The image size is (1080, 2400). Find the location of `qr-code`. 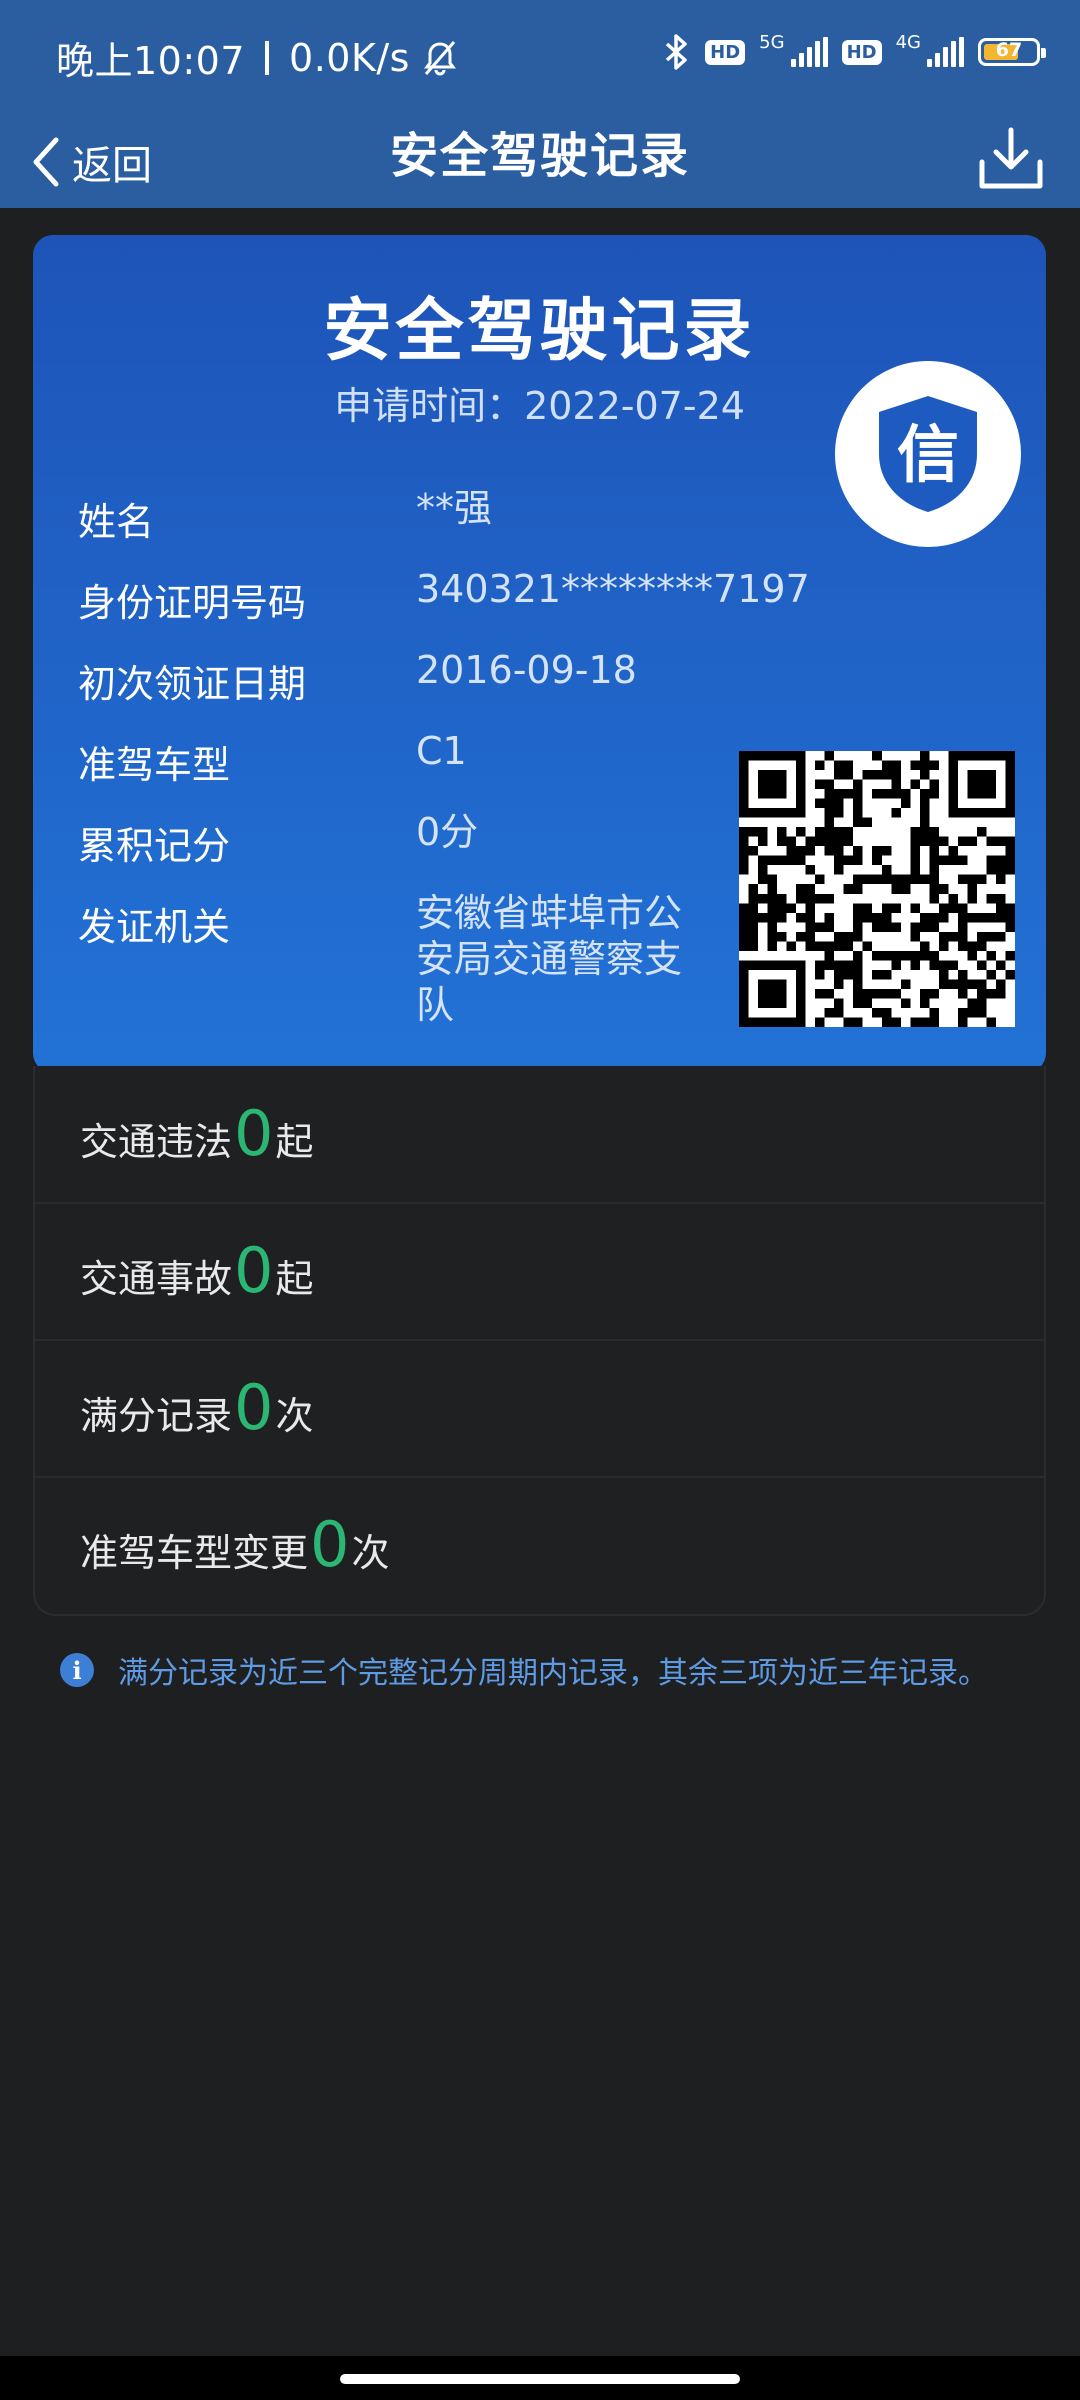

qr-code is located at coordinates (877, 889).